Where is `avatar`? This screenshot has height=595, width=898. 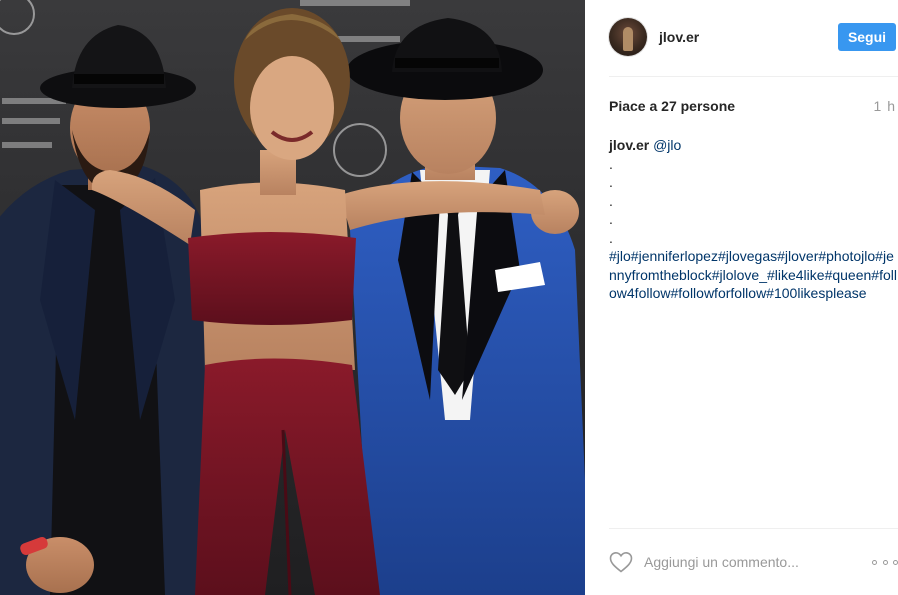 avatar is located at coordinates (628, 37).